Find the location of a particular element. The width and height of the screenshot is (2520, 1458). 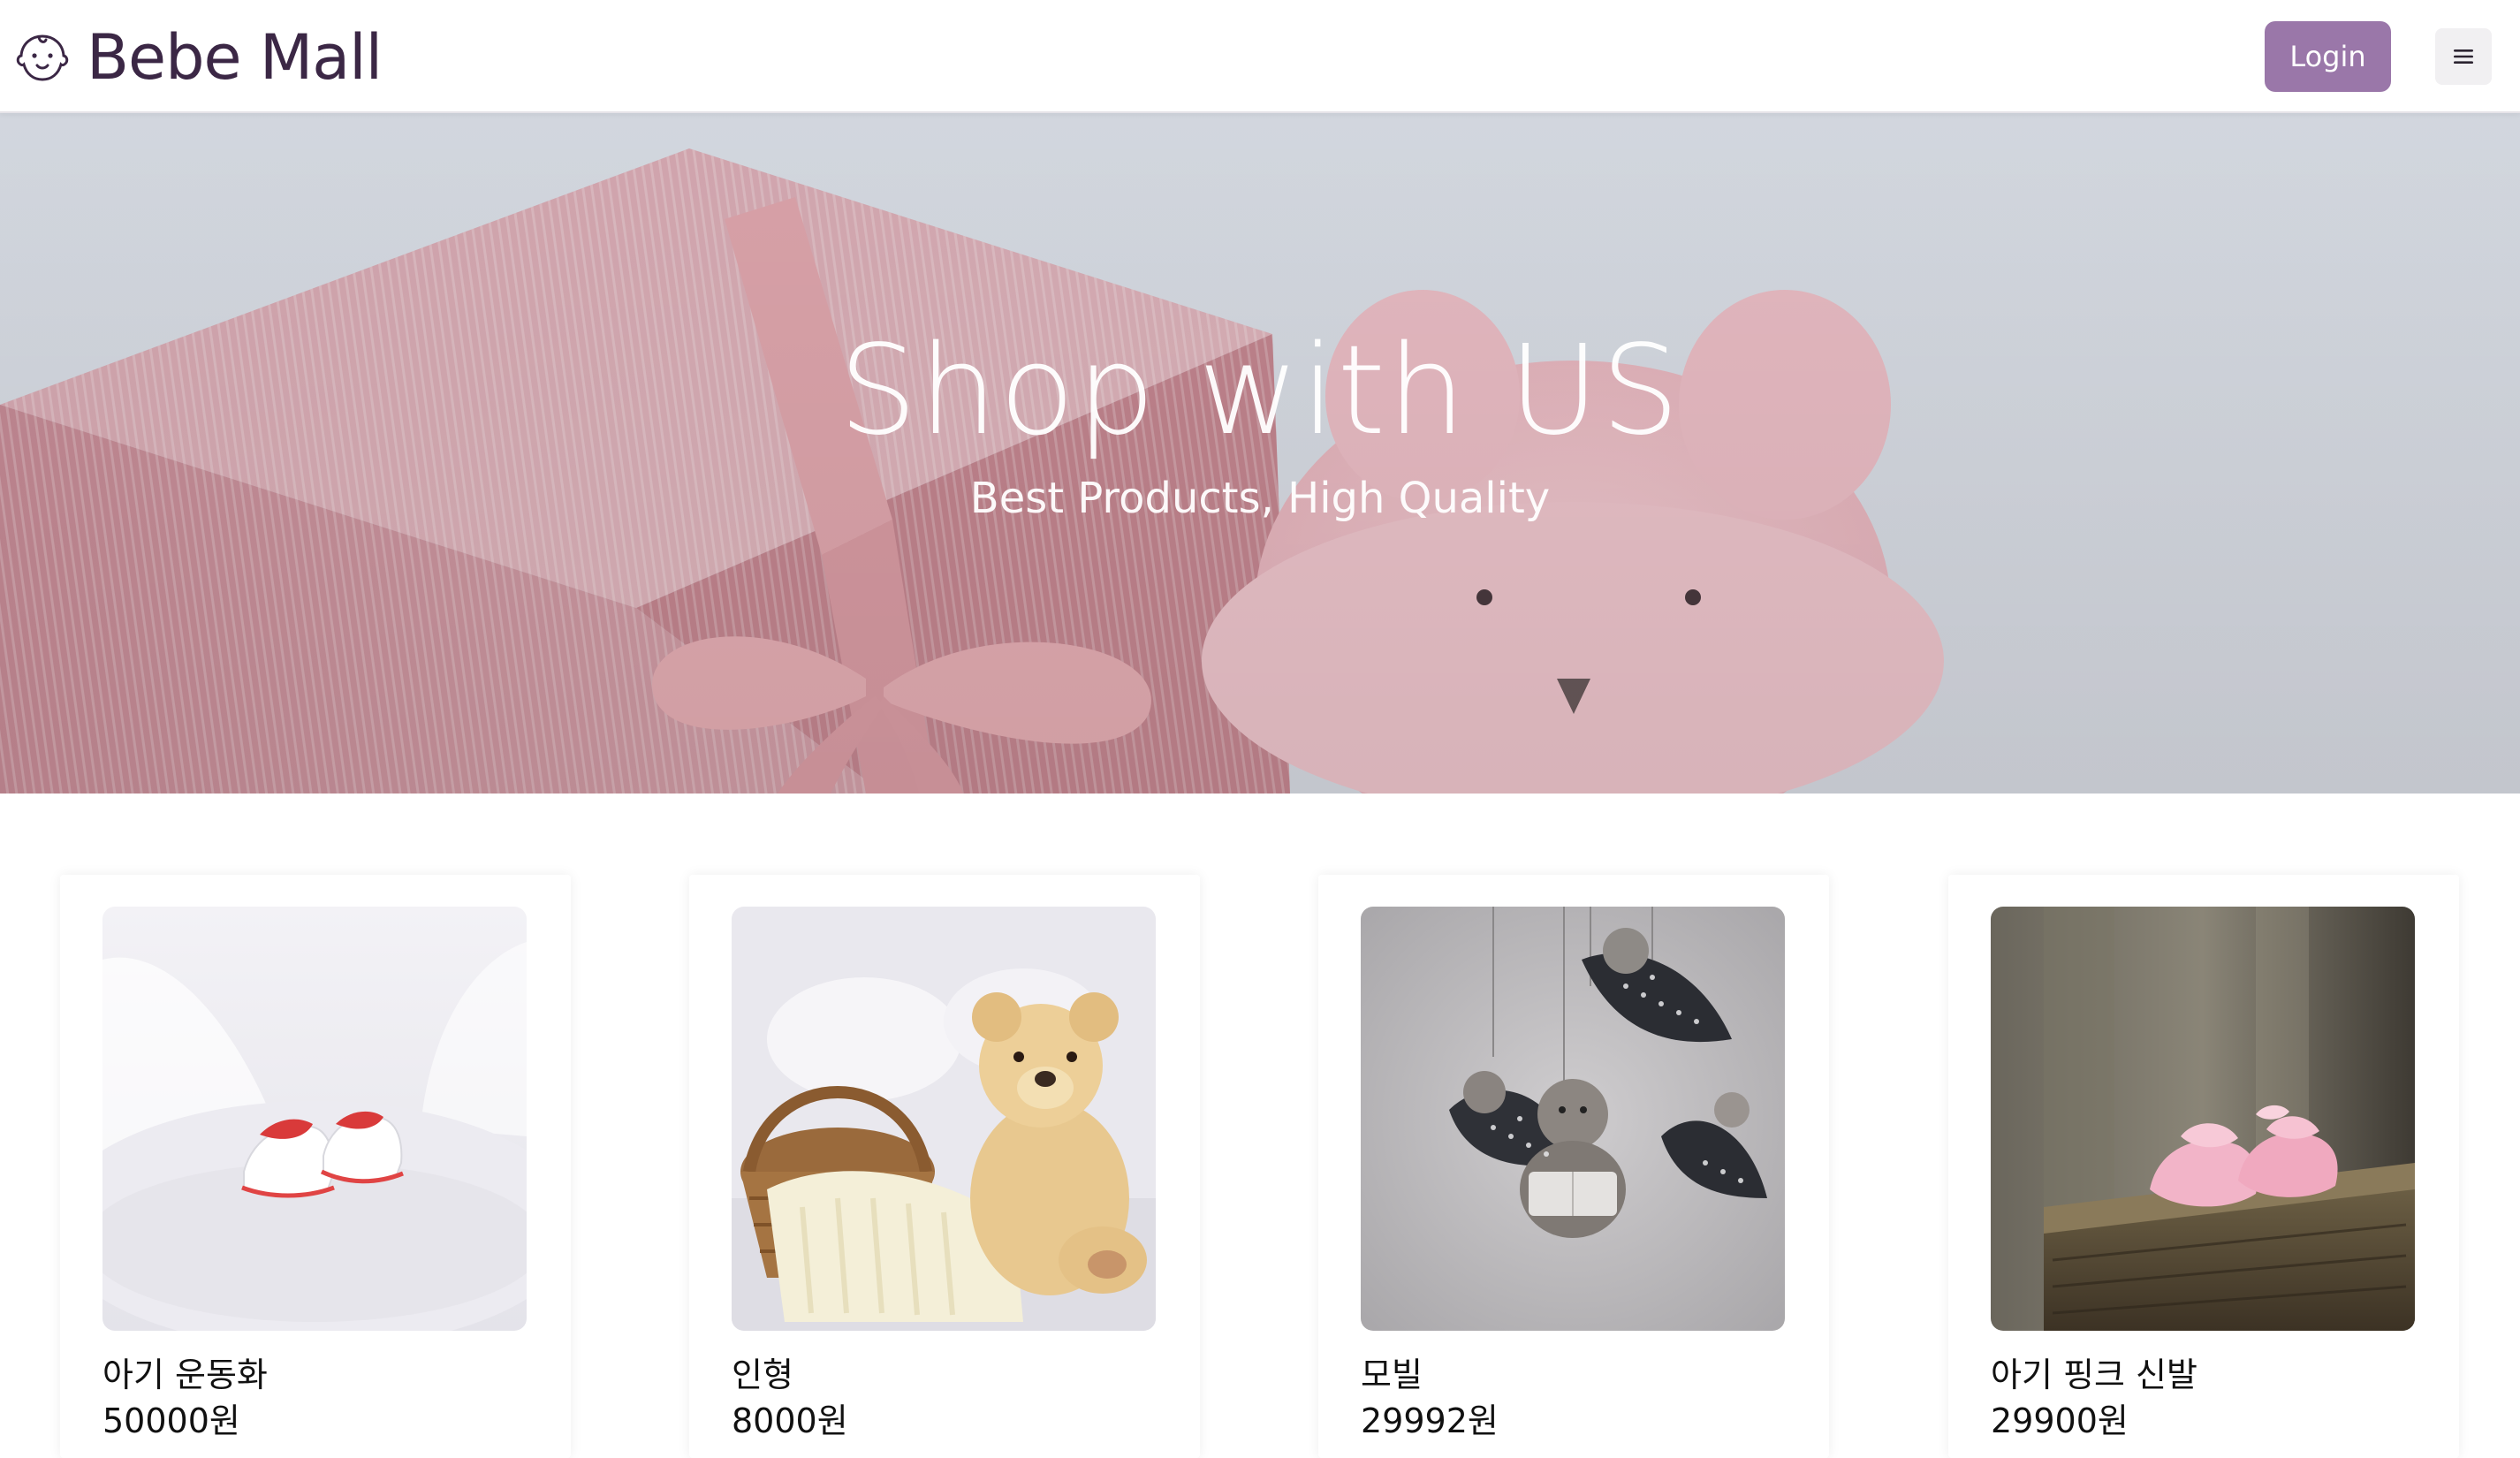

baby-mobile-image is located at coordinates (1573, 1119).